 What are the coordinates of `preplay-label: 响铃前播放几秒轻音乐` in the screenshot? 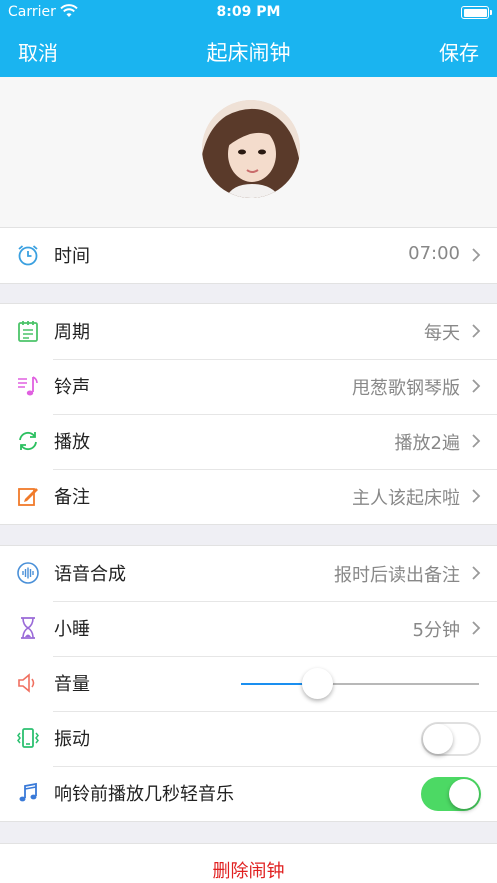 It's located at (144, 794).